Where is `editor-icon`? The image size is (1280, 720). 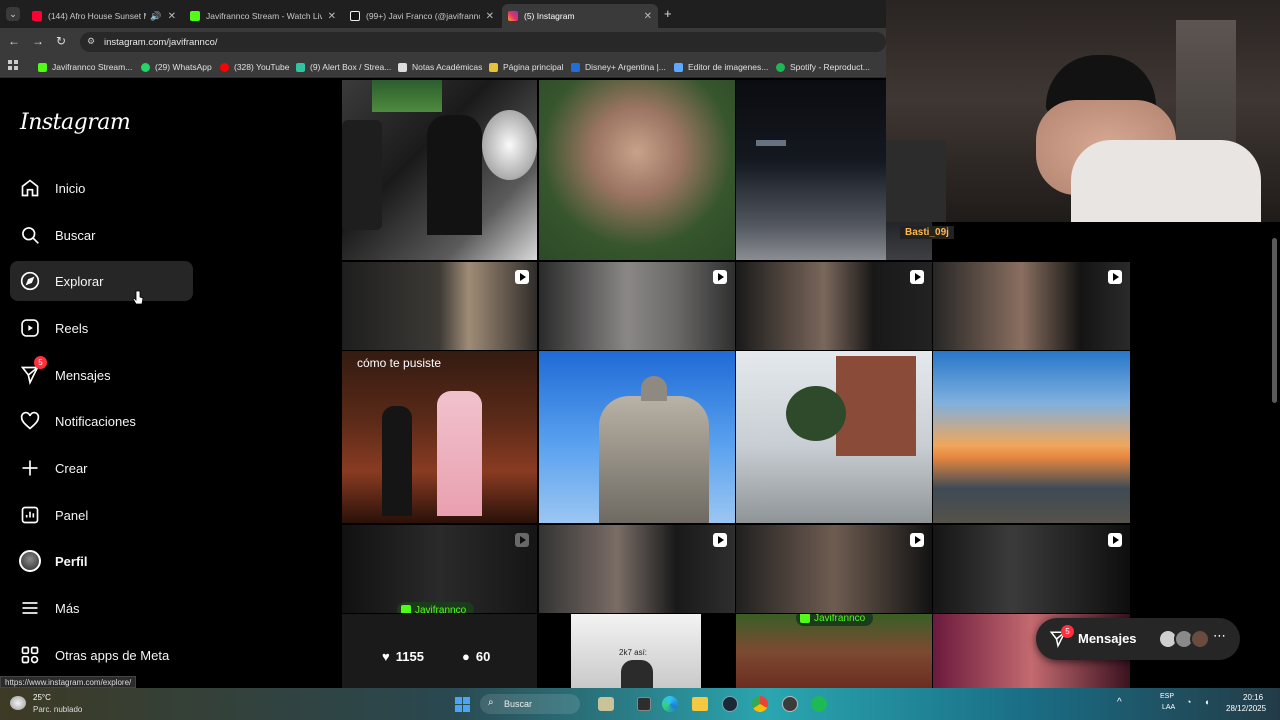 editor-icon is located at coordinates (678, 67).